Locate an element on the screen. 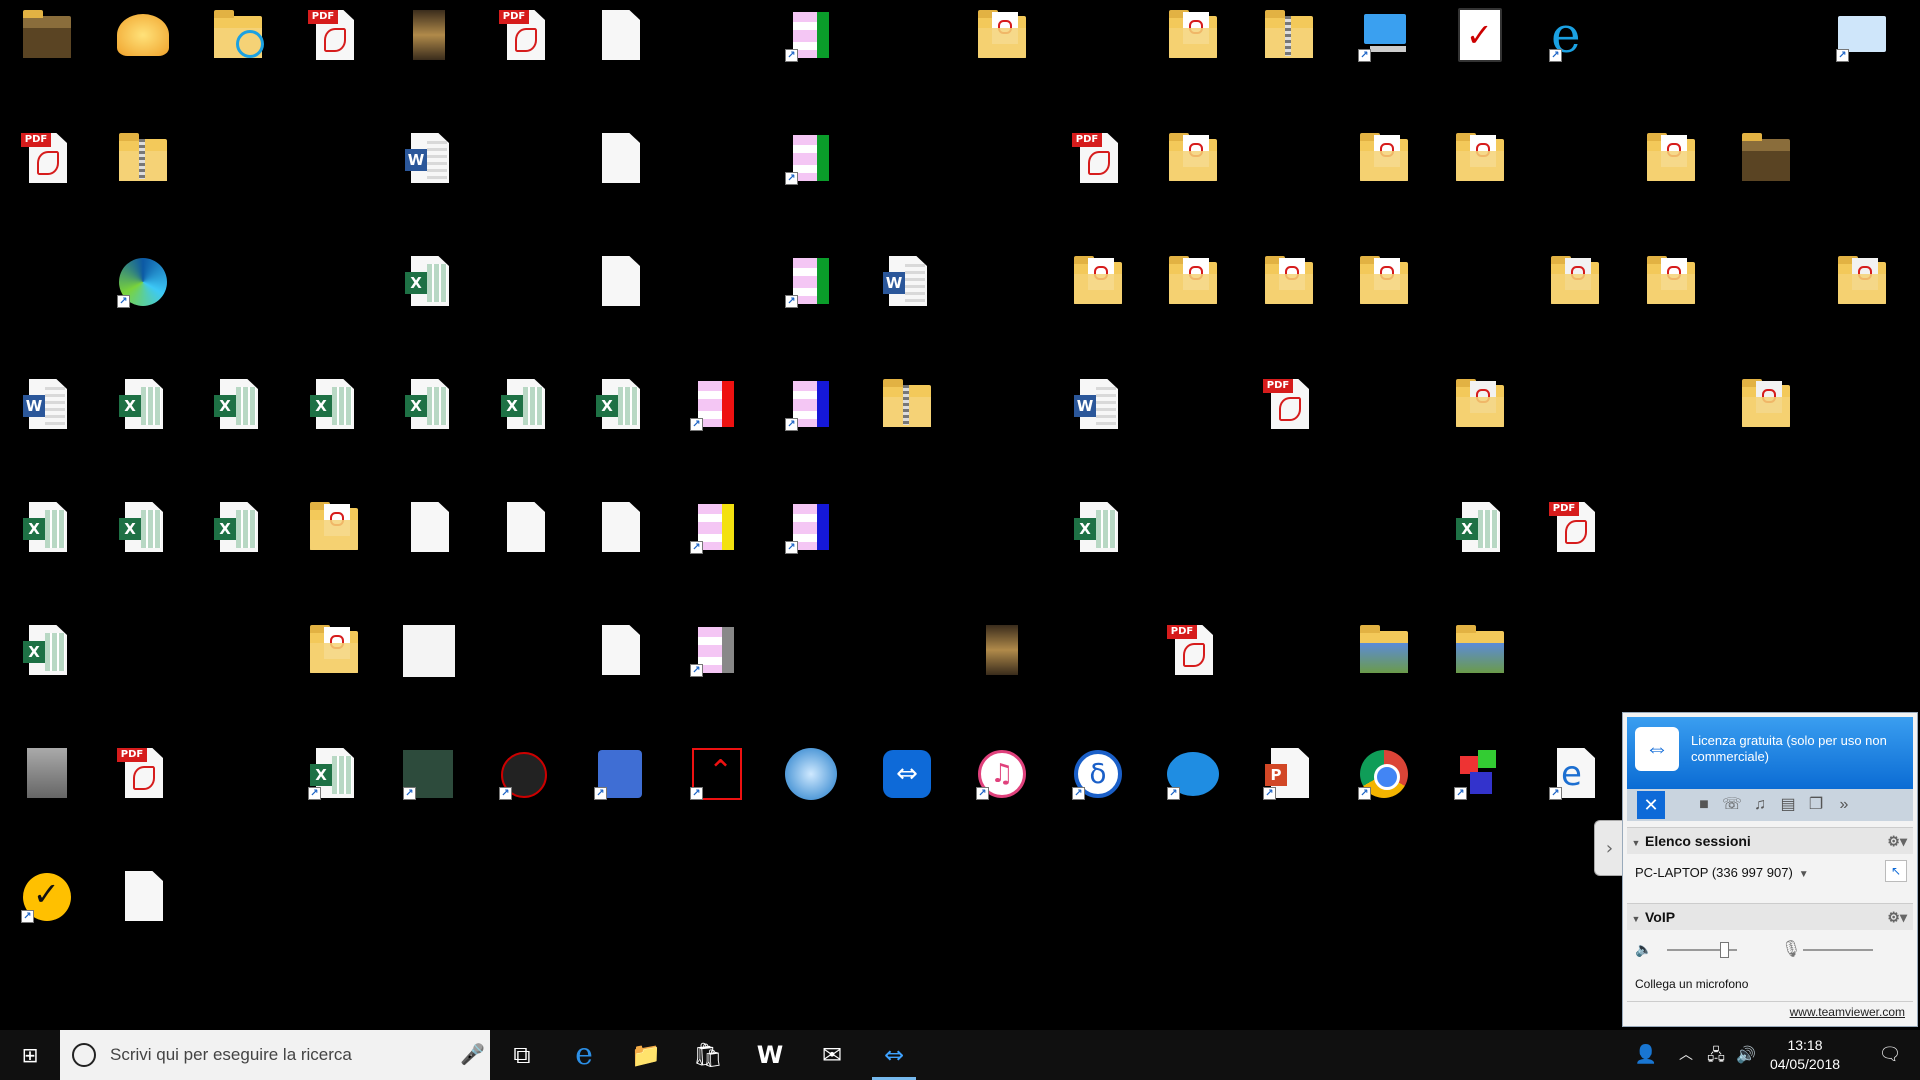 Image resolution: width=1920 pixels, height=1080 pixels. desktop-icon: ⌃ ↗ is located at coordinates (716, 786).